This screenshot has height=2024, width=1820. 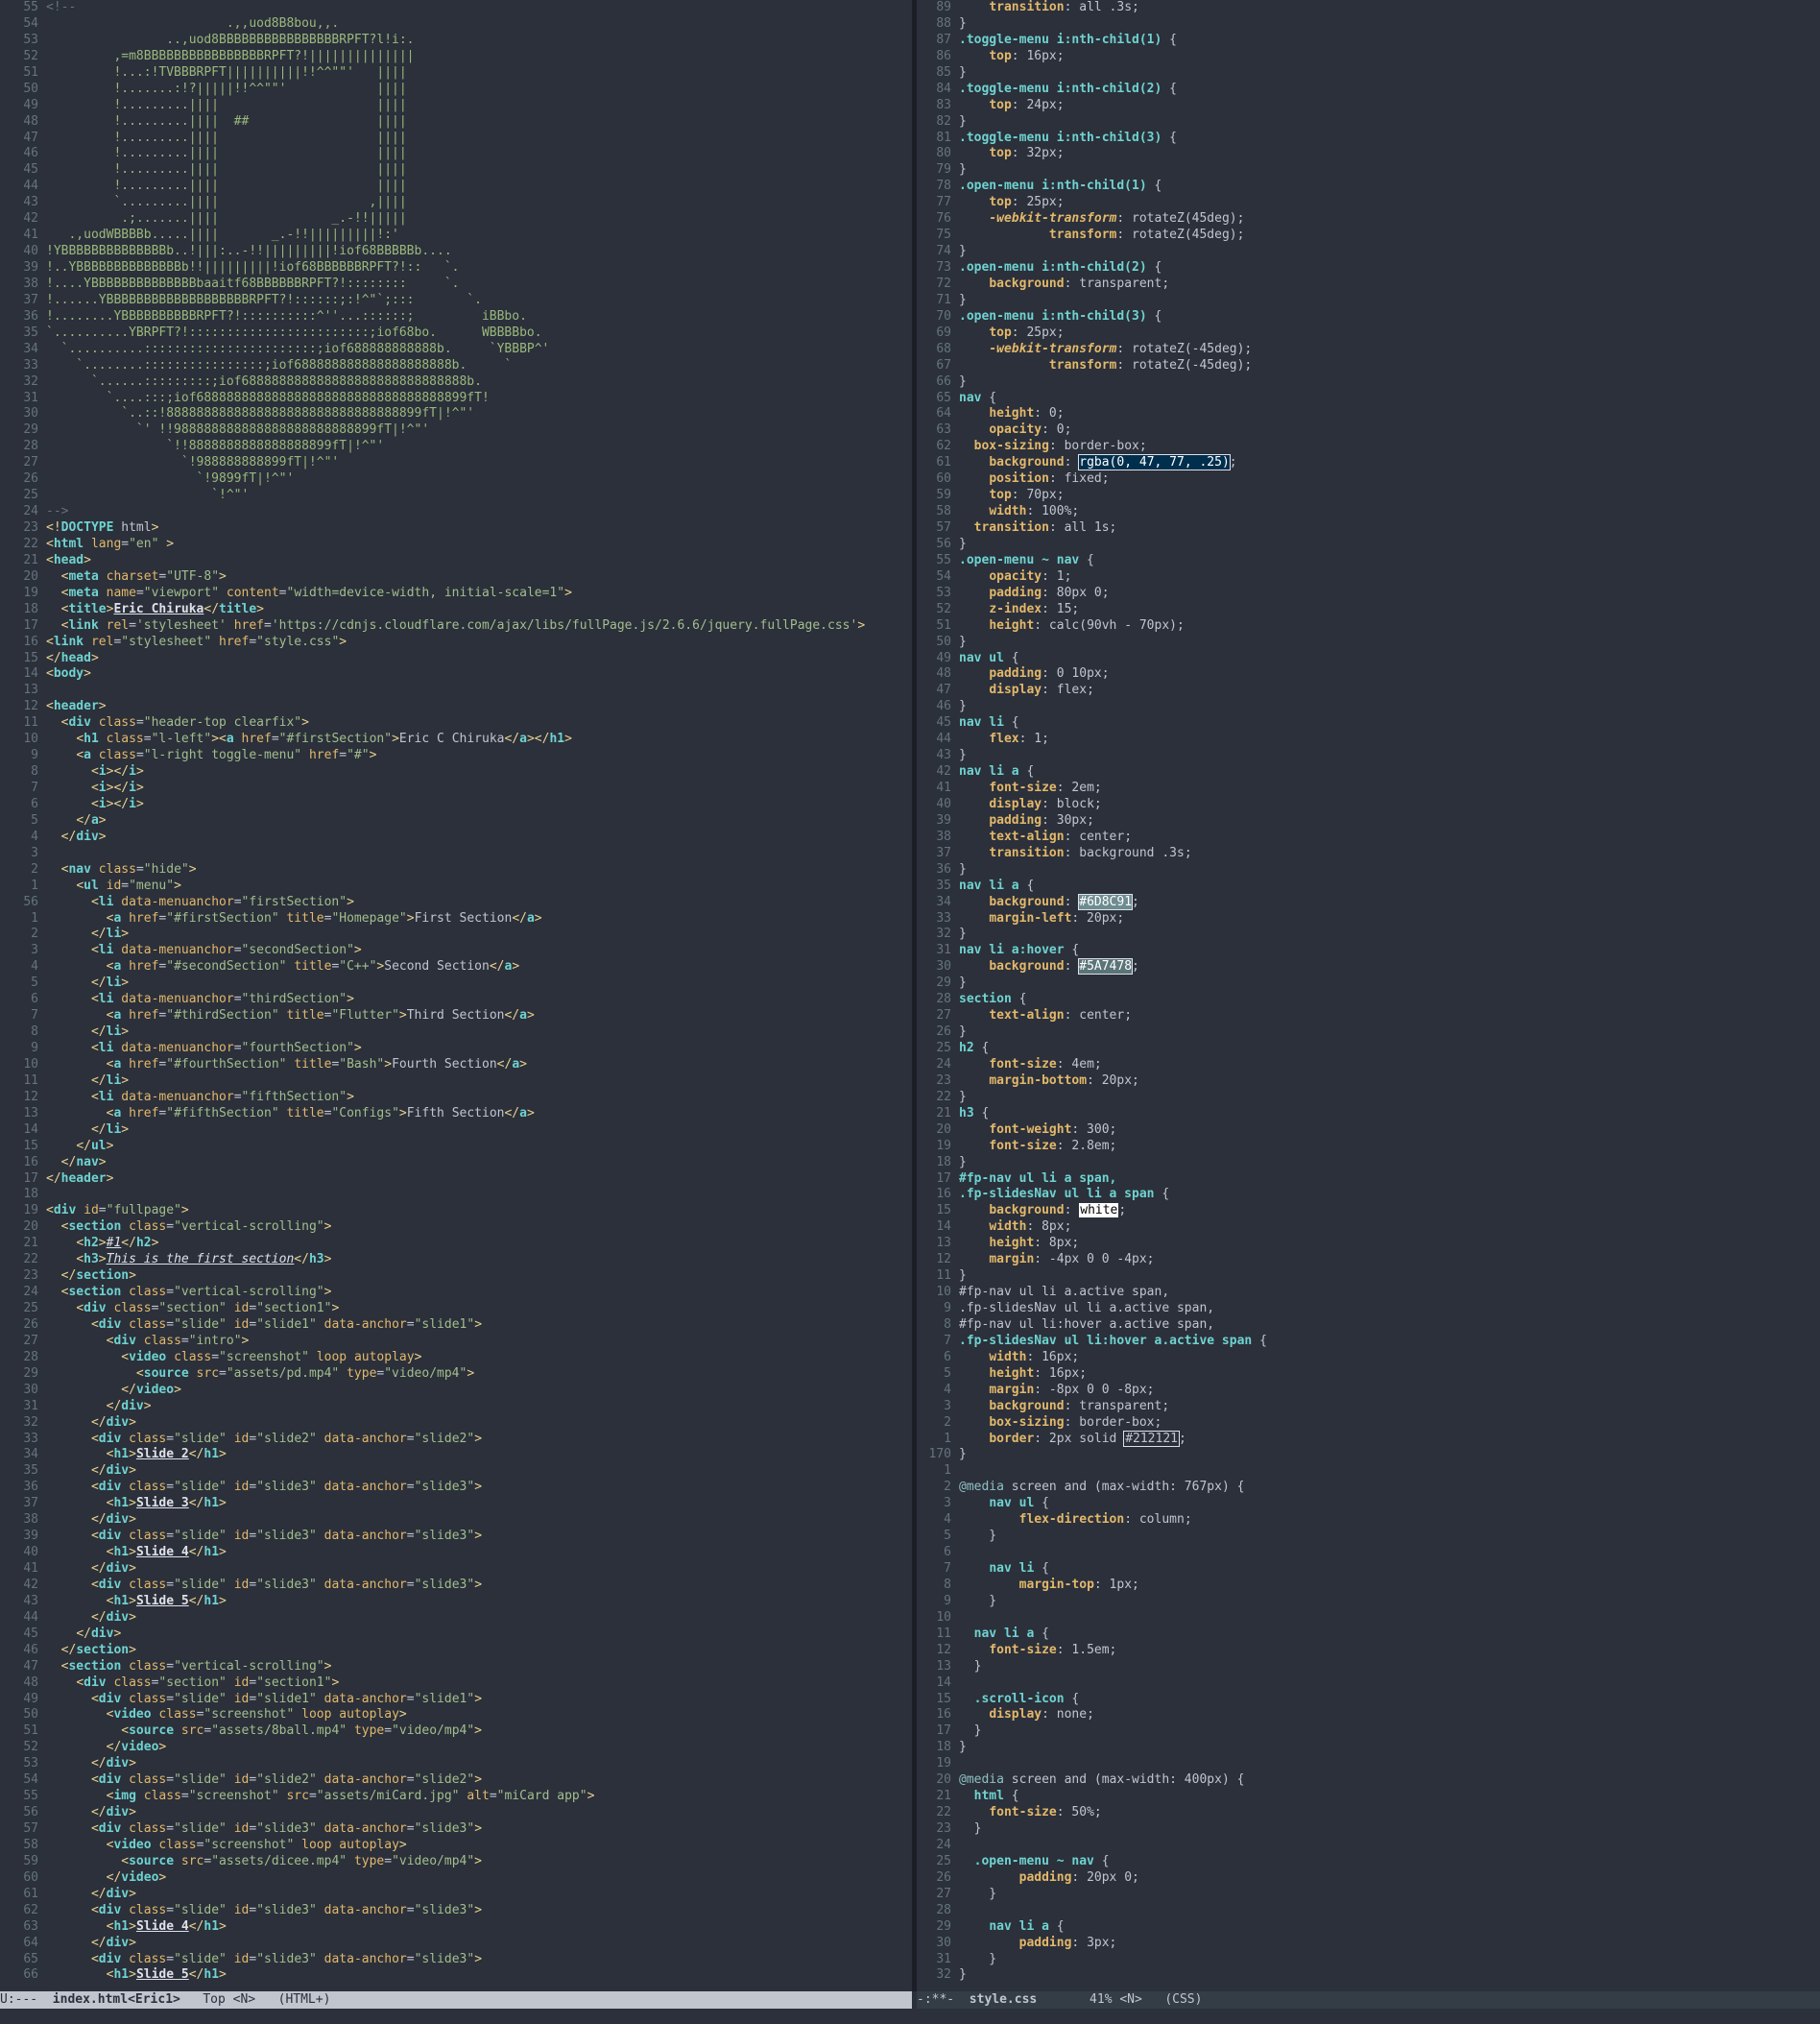 I want to click on code-line: 48 padding: 0 10px;, so click(x=1092, y=674).